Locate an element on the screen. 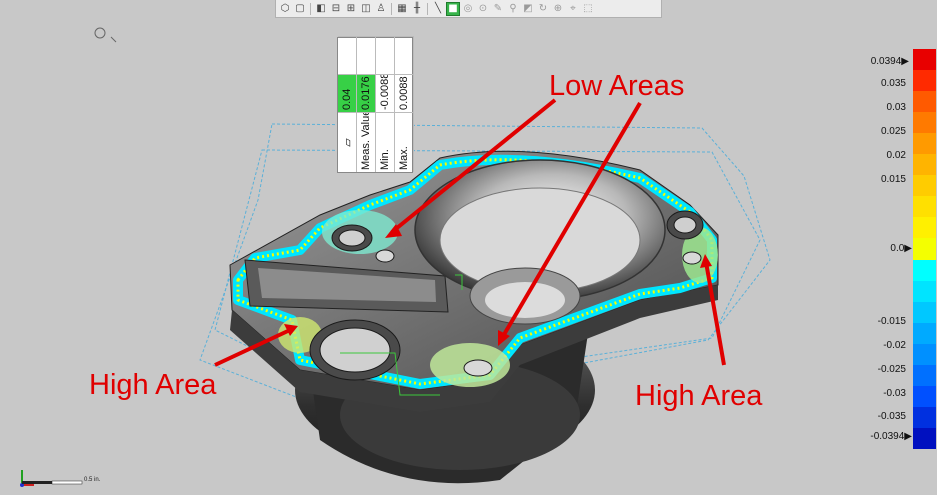  edit-tool-icon: ✎ is located at coordinates (498, 9).